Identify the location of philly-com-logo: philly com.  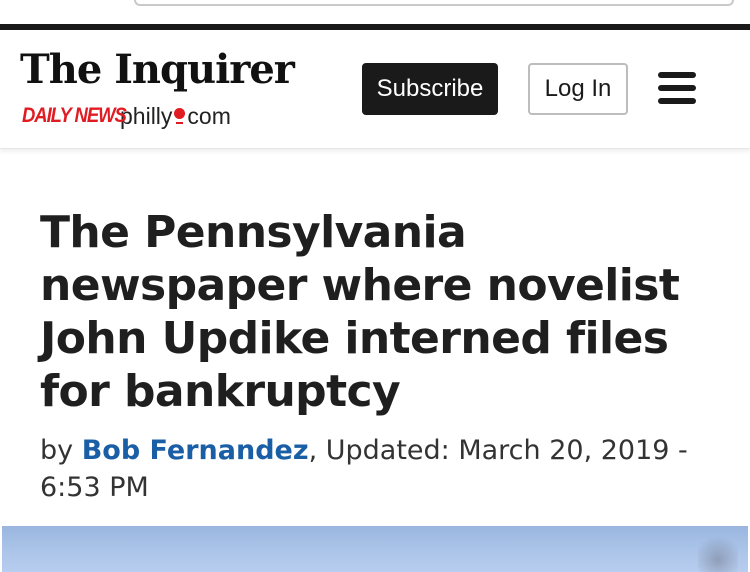
(175, 116).